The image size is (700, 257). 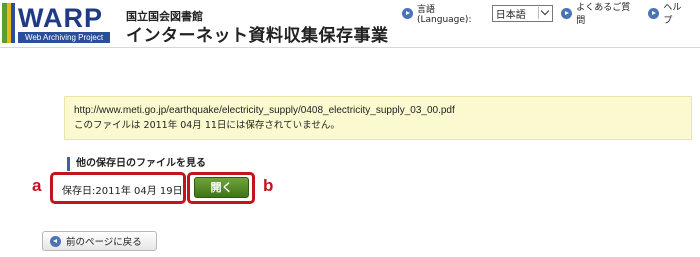 I want to click on help-link: ヘルプ, so click(x=669, y=13).